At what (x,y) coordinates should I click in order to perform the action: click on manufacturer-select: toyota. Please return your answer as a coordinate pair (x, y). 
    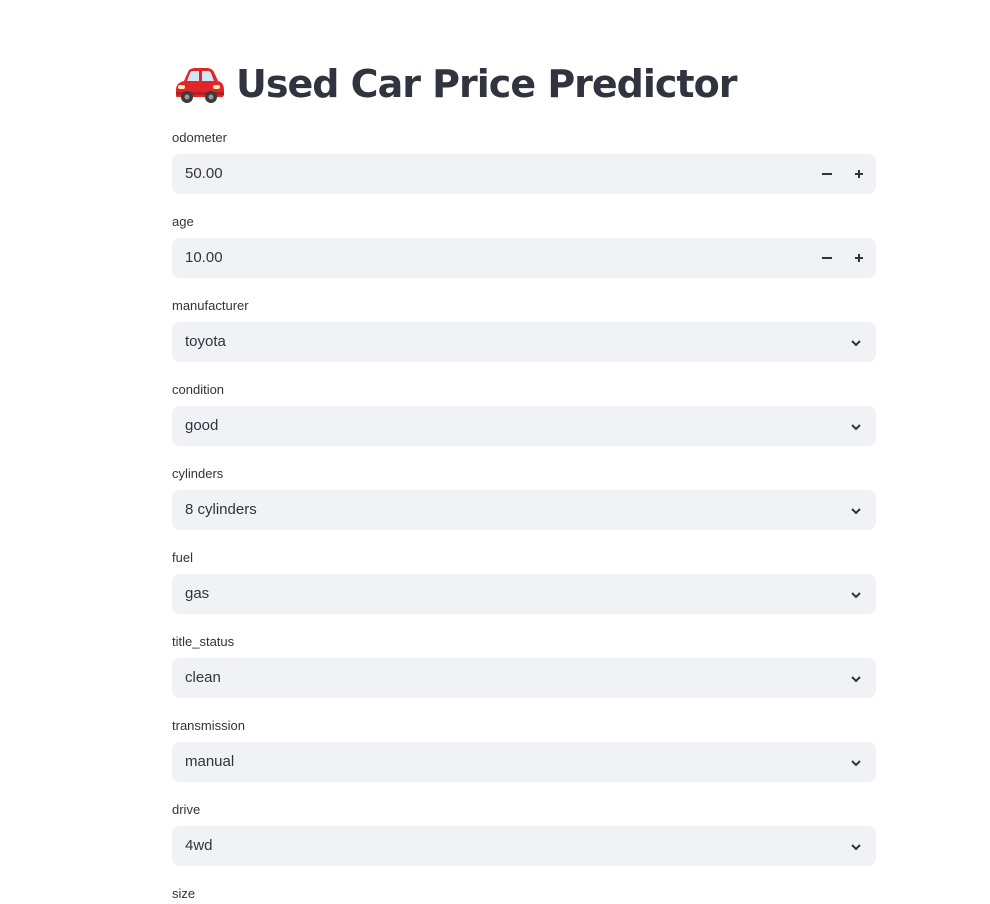
    Looking at the image, I should click on (524, 342).